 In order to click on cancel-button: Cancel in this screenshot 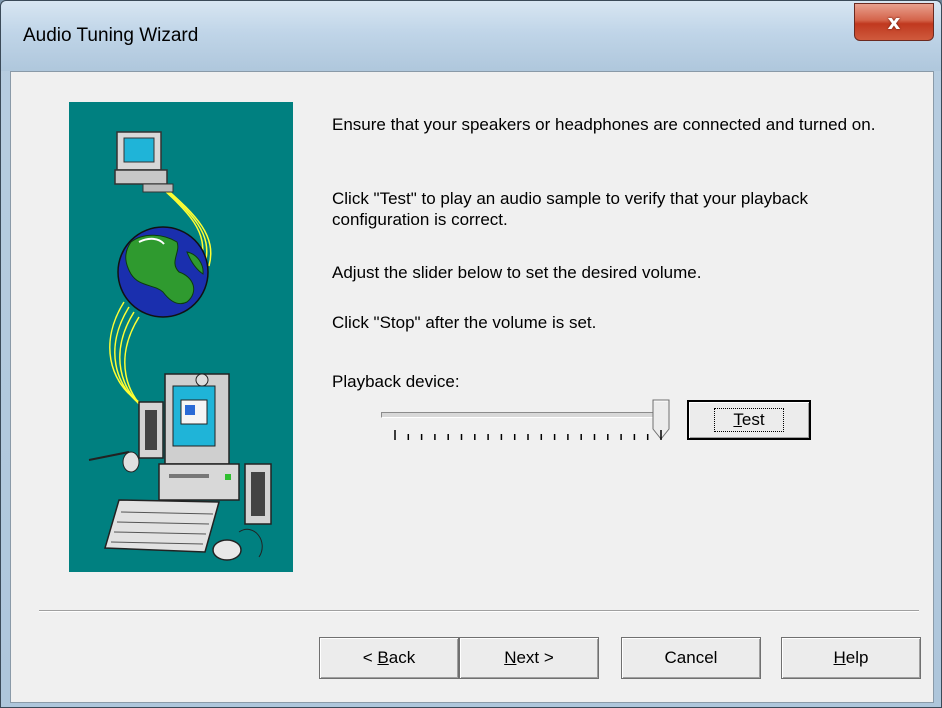, I will do `click(691, 658)`.